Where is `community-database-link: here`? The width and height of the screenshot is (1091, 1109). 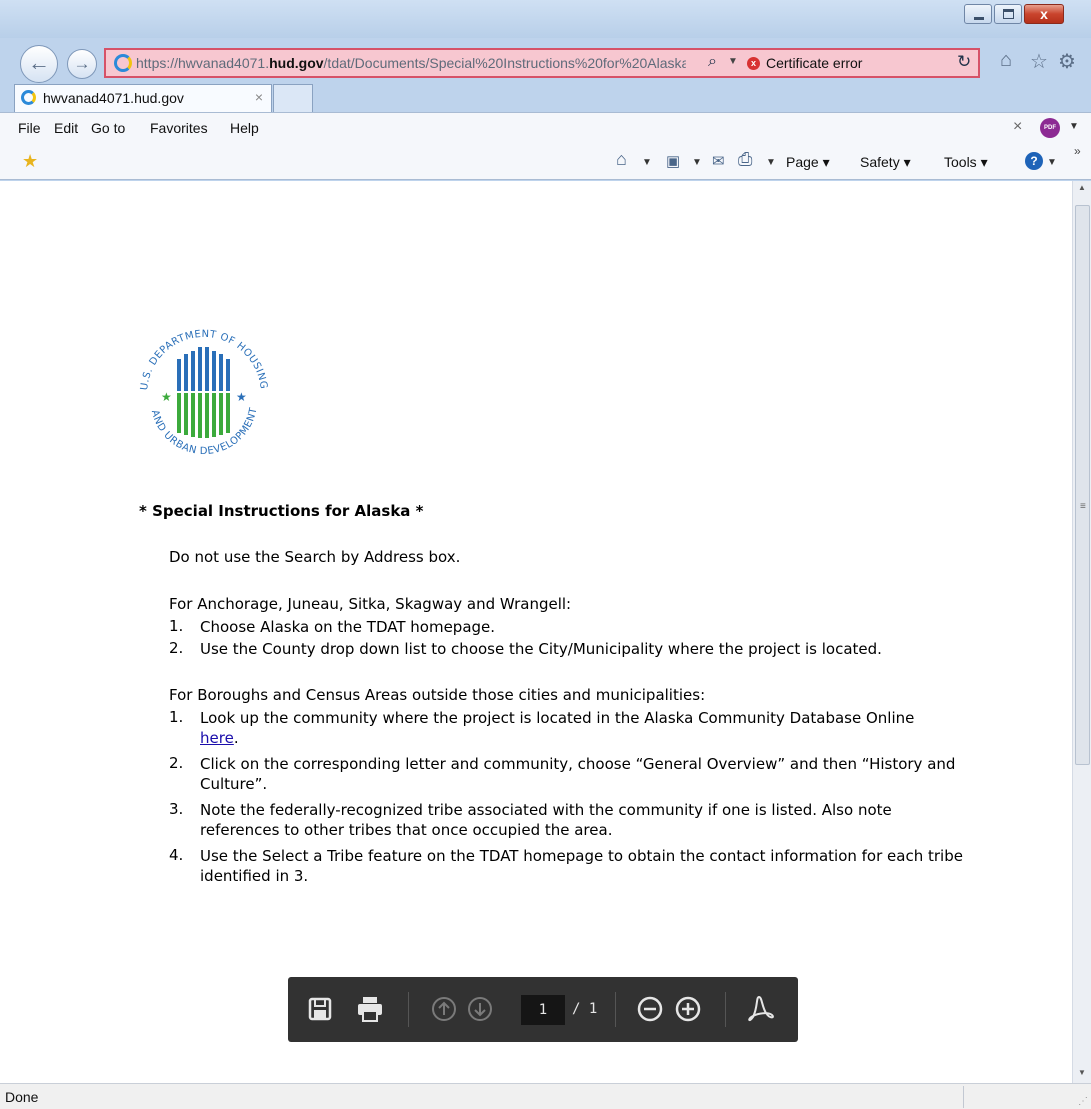 community-database-link: here is located at coordinates (217, 738).